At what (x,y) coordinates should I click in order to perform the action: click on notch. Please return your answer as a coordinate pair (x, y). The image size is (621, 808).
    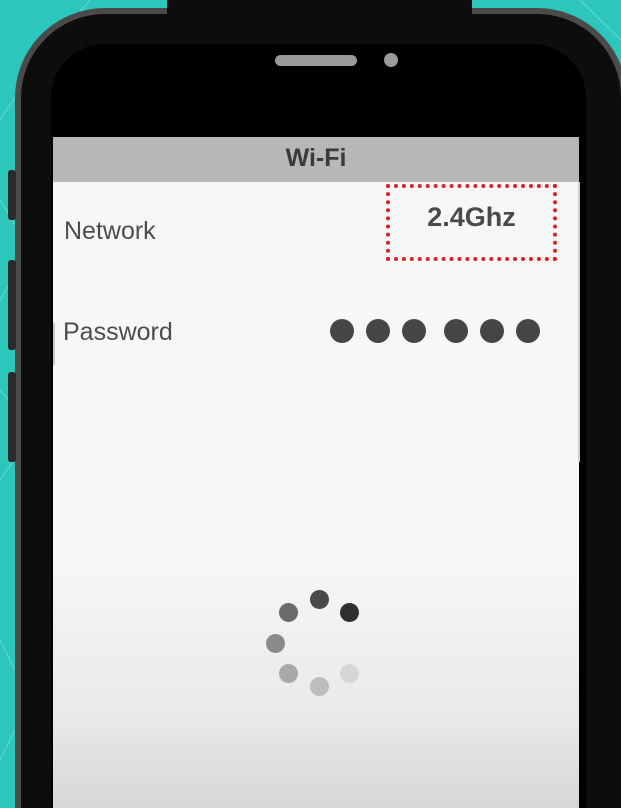
    Looking at the image, I should click on (319, 21).